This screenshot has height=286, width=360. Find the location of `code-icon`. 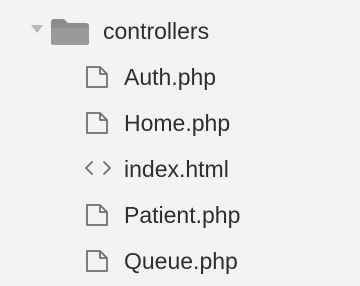

code-icon is located at coordinates (98, 168).